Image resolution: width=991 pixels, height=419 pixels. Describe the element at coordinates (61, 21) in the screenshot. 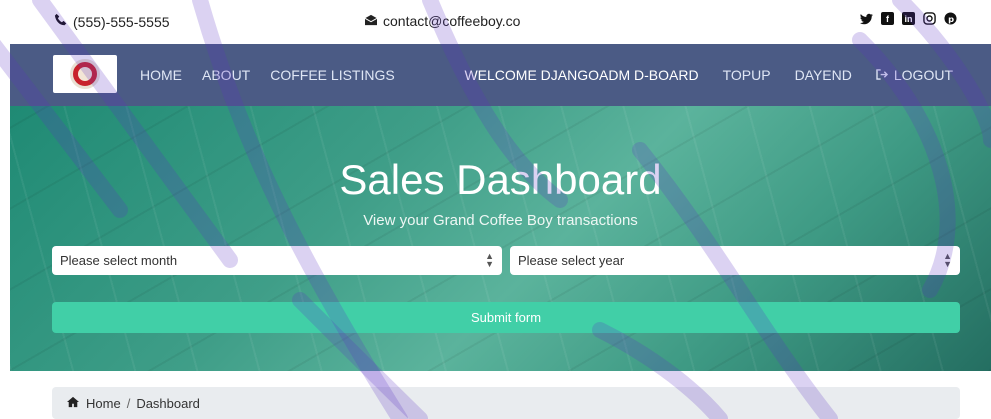

I see `phone-icon` at that location.